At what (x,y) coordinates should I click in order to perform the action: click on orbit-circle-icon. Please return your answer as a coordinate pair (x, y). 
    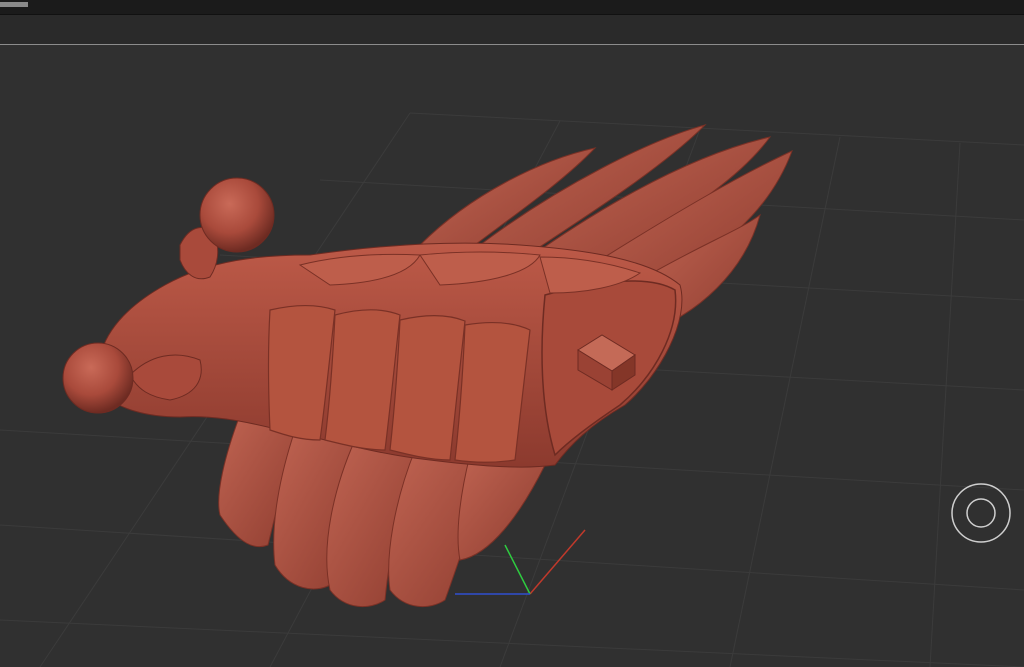
    Looking at the image, I should click on (981, 513).